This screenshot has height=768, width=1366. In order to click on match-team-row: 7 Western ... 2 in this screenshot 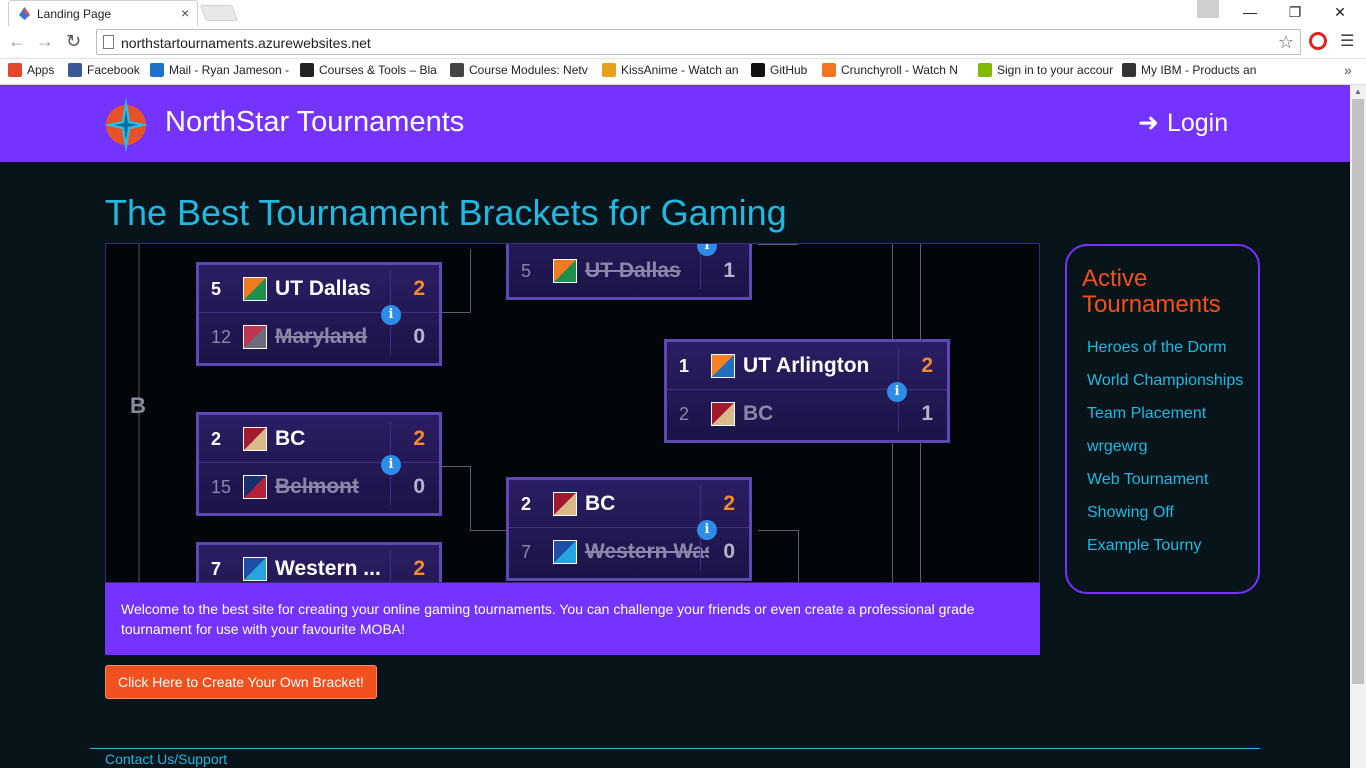, I will do `click(319, 563)`.